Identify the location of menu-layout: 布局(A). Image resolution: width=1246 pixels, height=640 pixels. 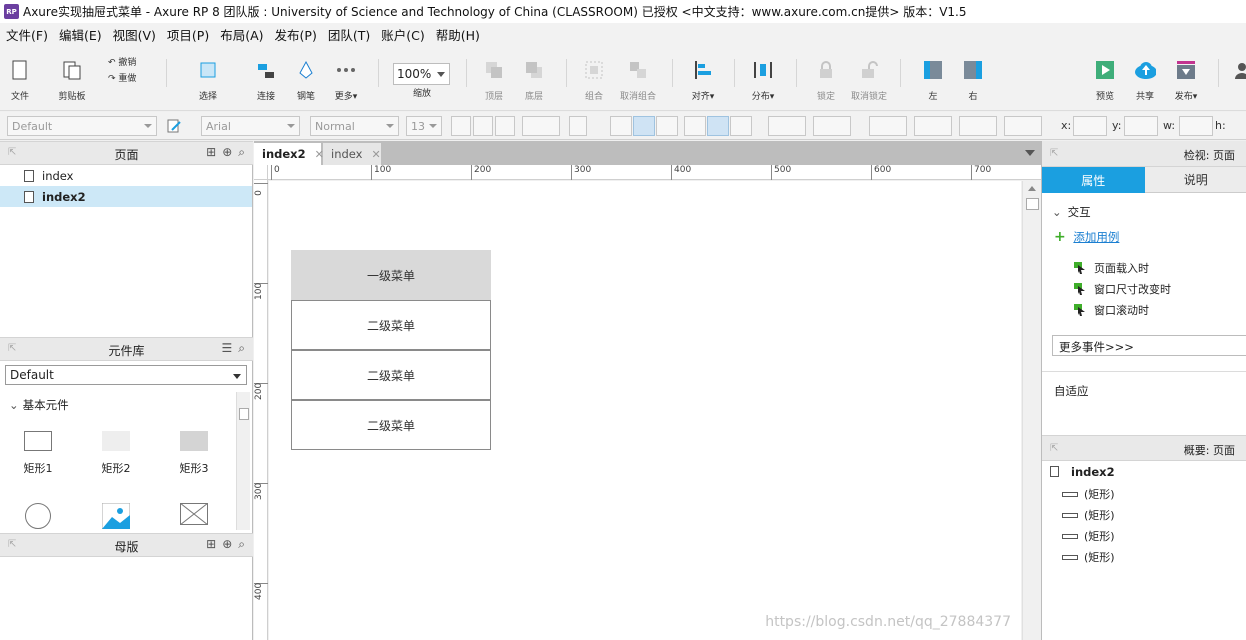
(241, 34).